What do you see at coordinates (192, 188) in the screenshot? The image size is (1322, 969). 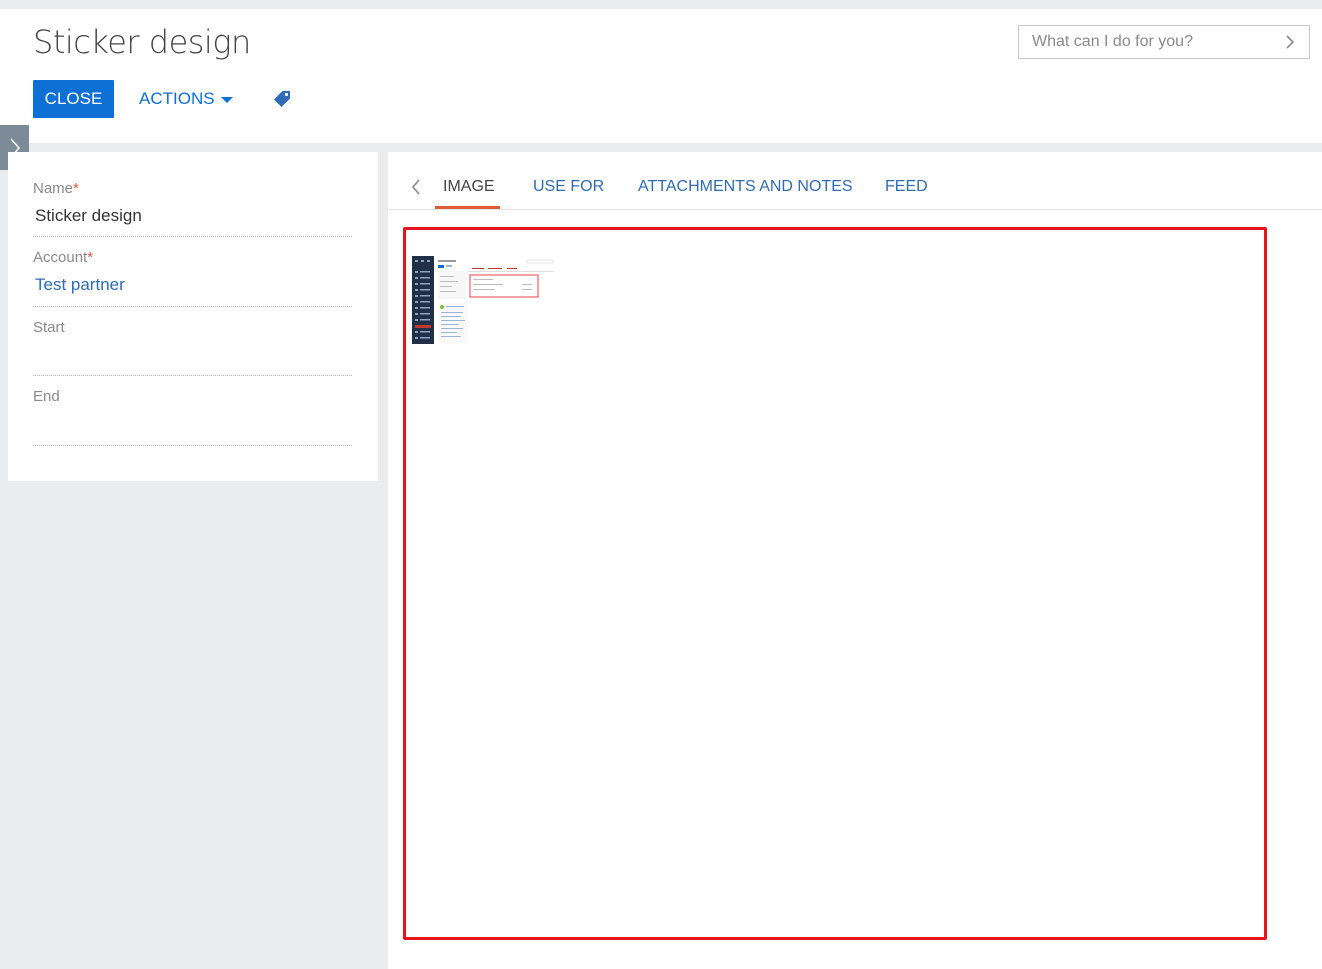 I see `field-label-name: Name*` at bounding box center [192, 188].